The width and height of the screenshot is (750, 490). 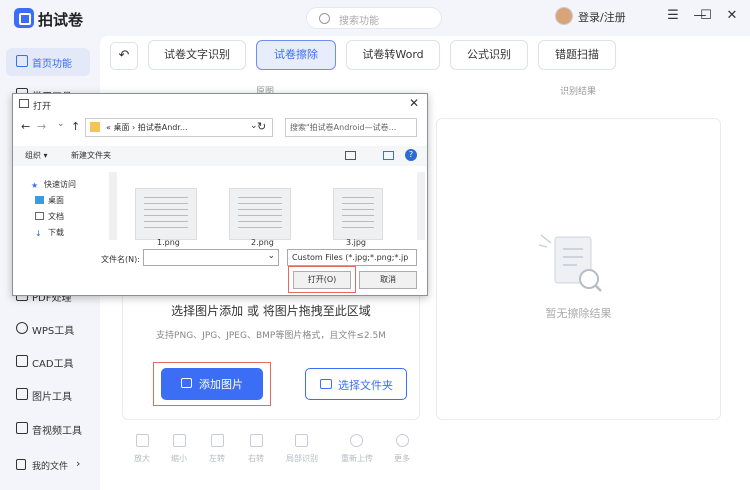 What do you see at coordinates (602, 17) in the screenshot?
I see `login-link: 登录/注册` at bounding box center [602, 17].